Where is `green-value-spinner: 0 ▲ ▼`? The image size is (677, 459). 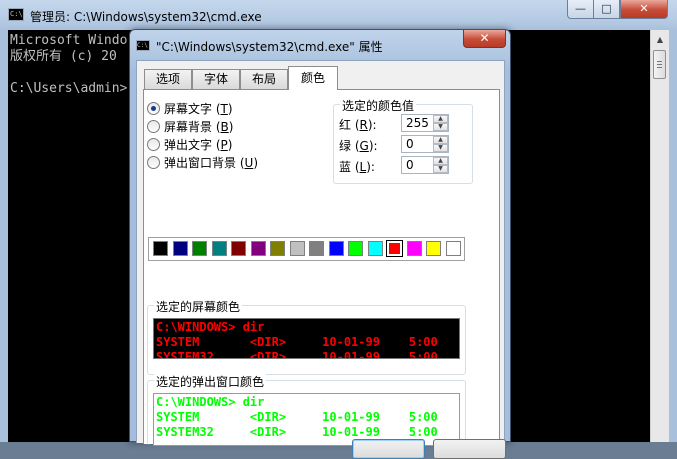
green-value-spinner: 0 ▲ ▼ is located at coordinates (425, 144).